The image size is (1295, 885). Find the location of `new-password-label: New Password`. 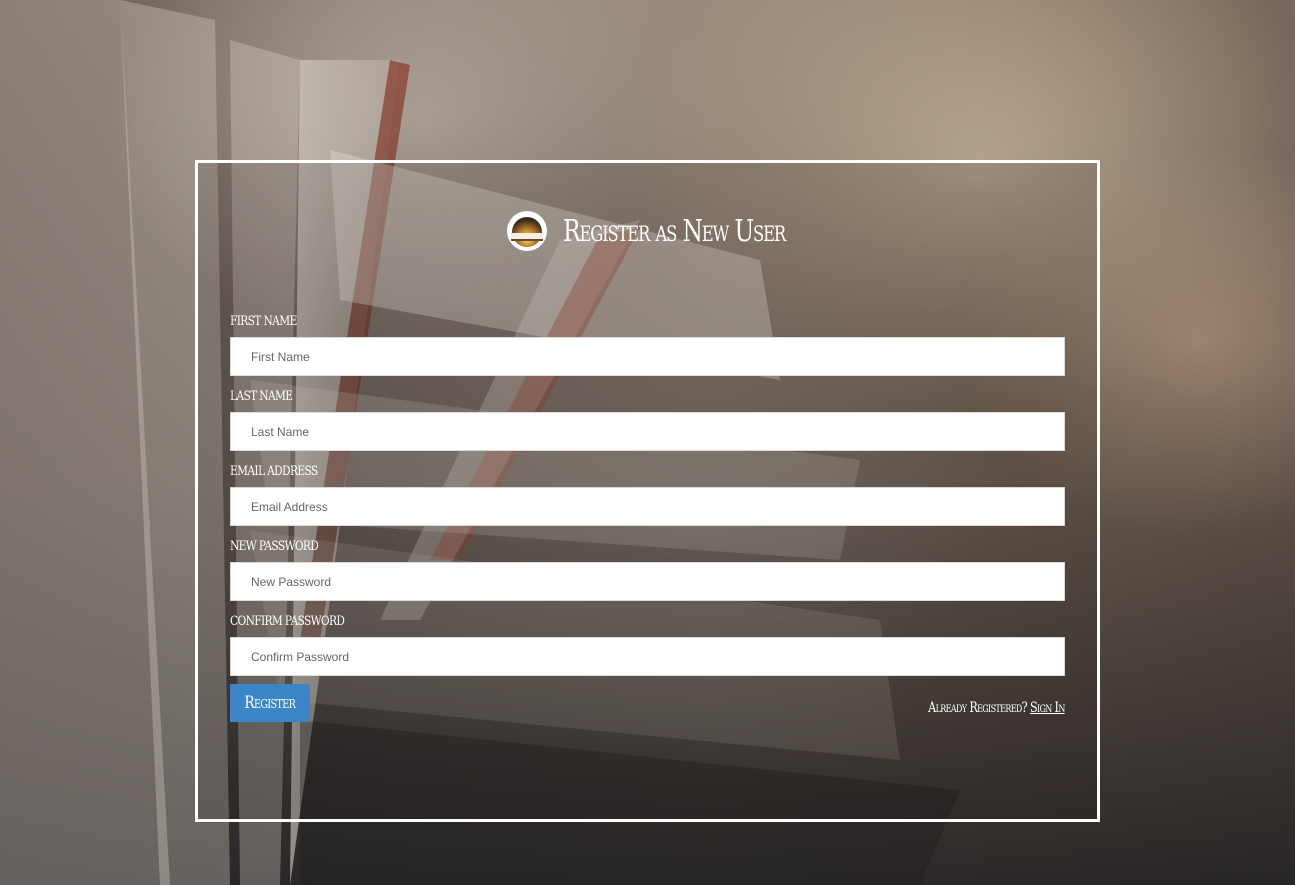

new-password-label: New Password is located at coordinates (274, 546).